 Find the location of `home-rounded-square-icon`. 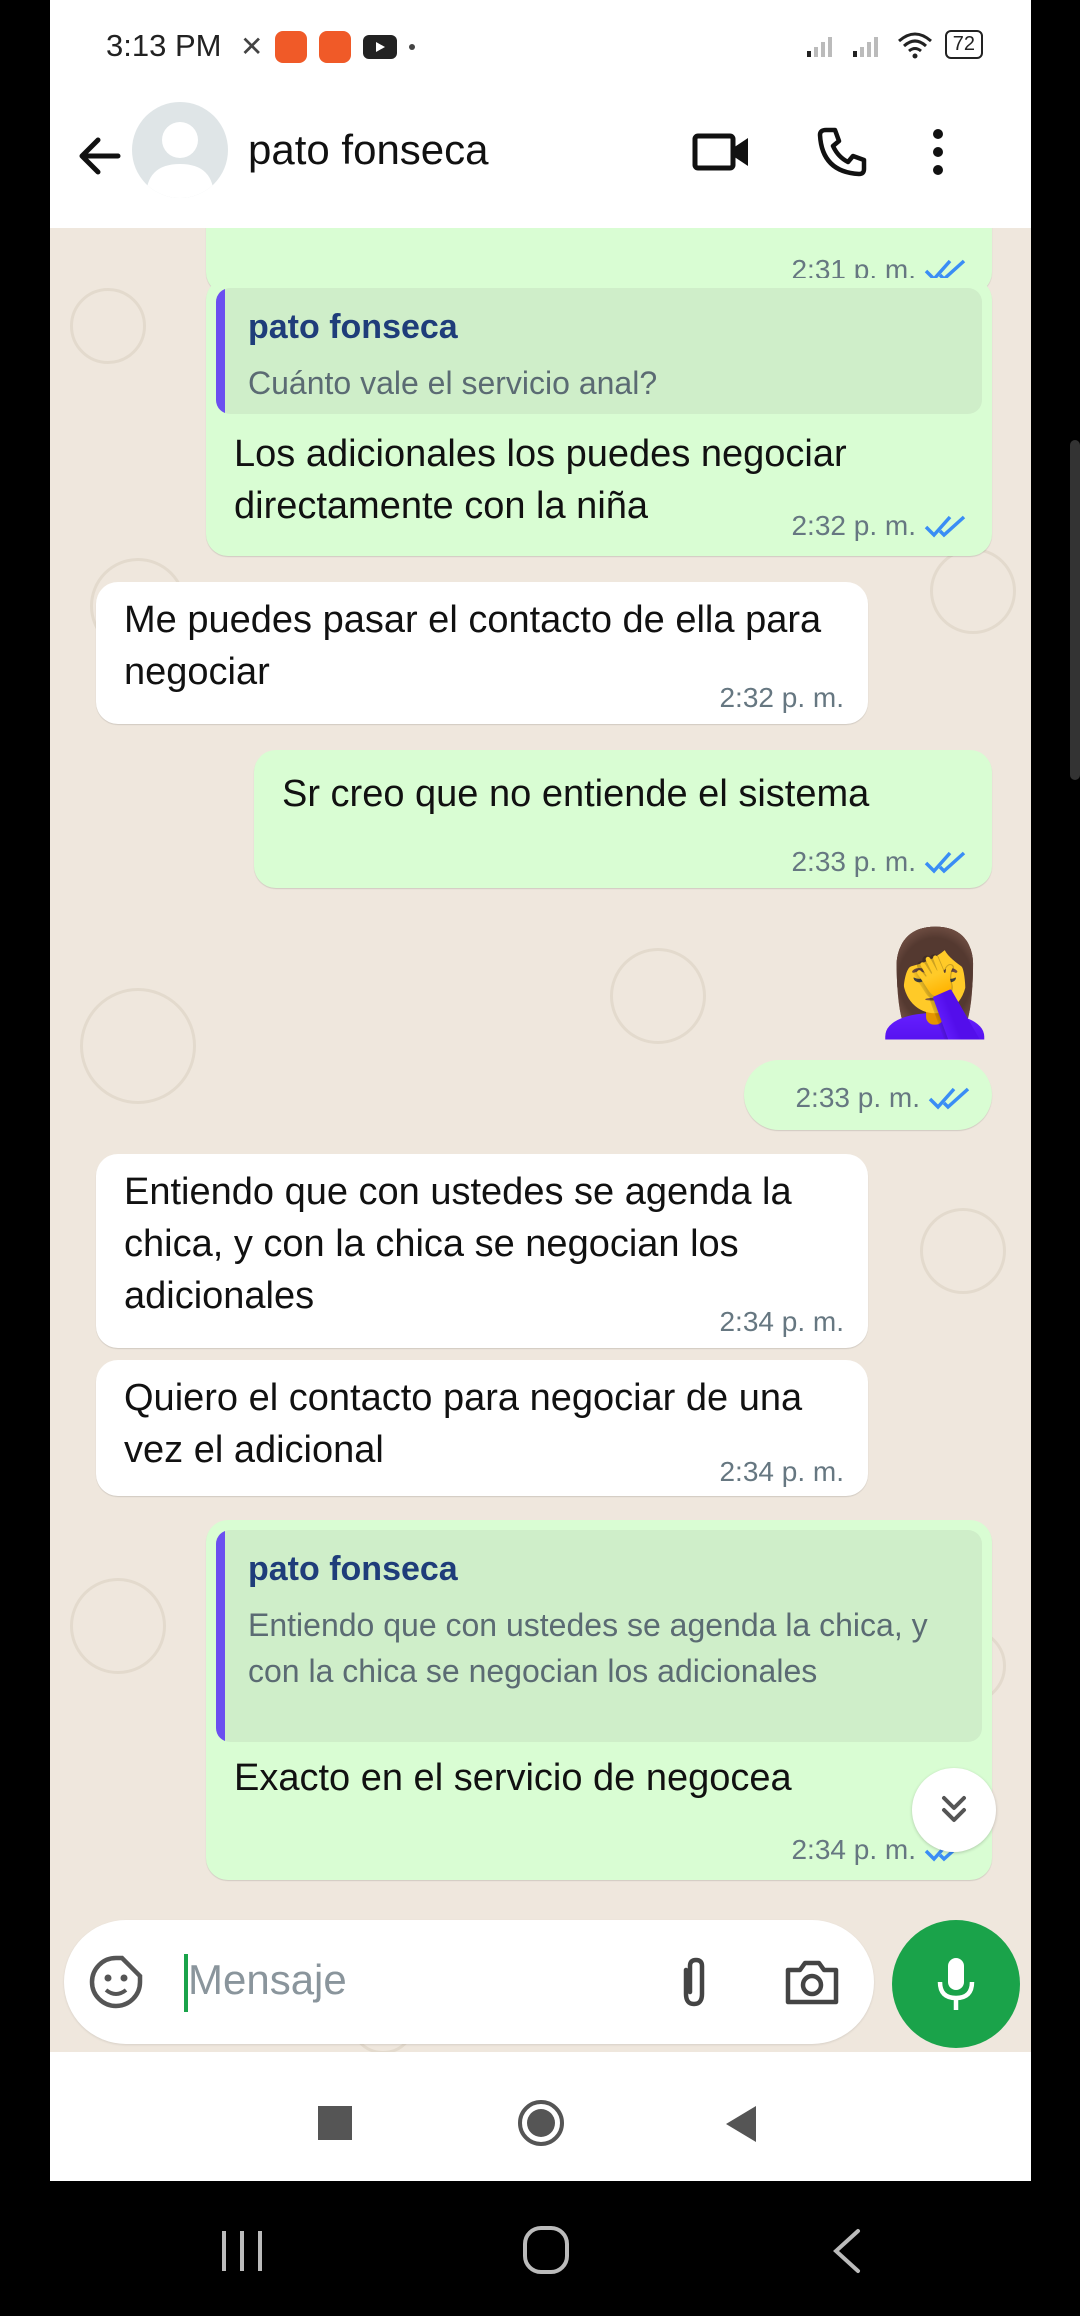

home-rounded-square-icon is located at coordinates (546, 2250).